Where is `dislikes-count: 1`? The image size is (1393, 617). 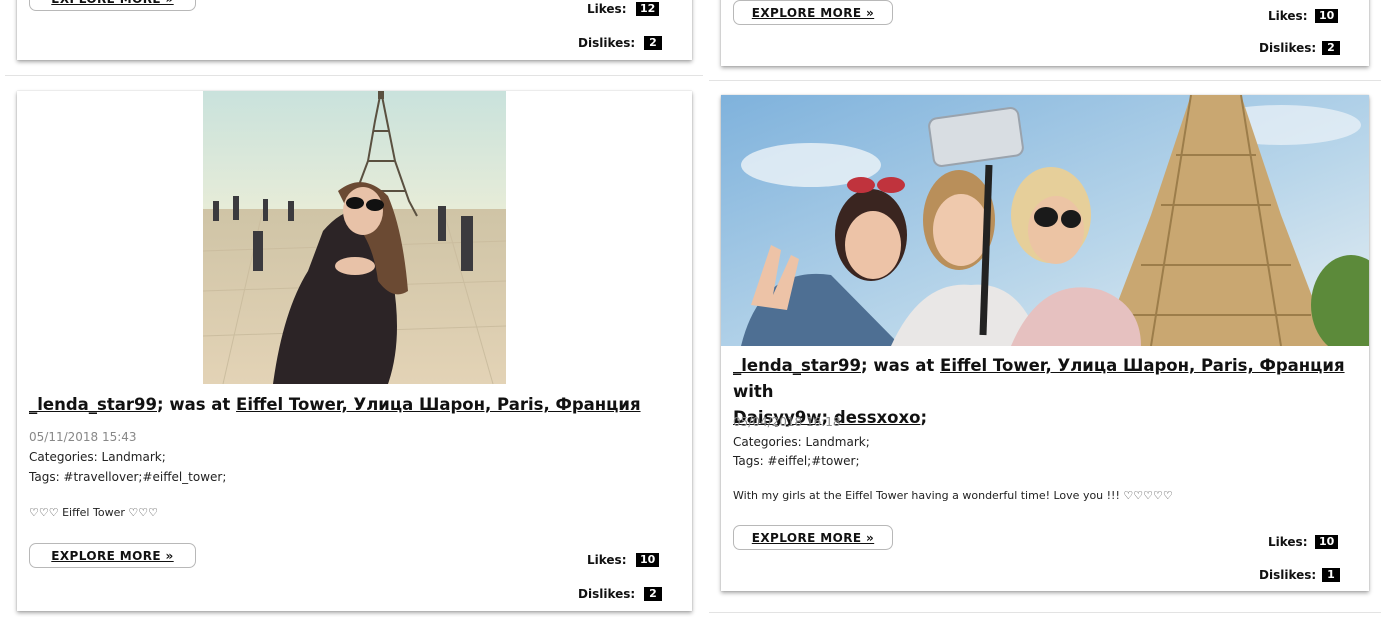 dislikes-count: 1 is located at coordinates (1331, 575).